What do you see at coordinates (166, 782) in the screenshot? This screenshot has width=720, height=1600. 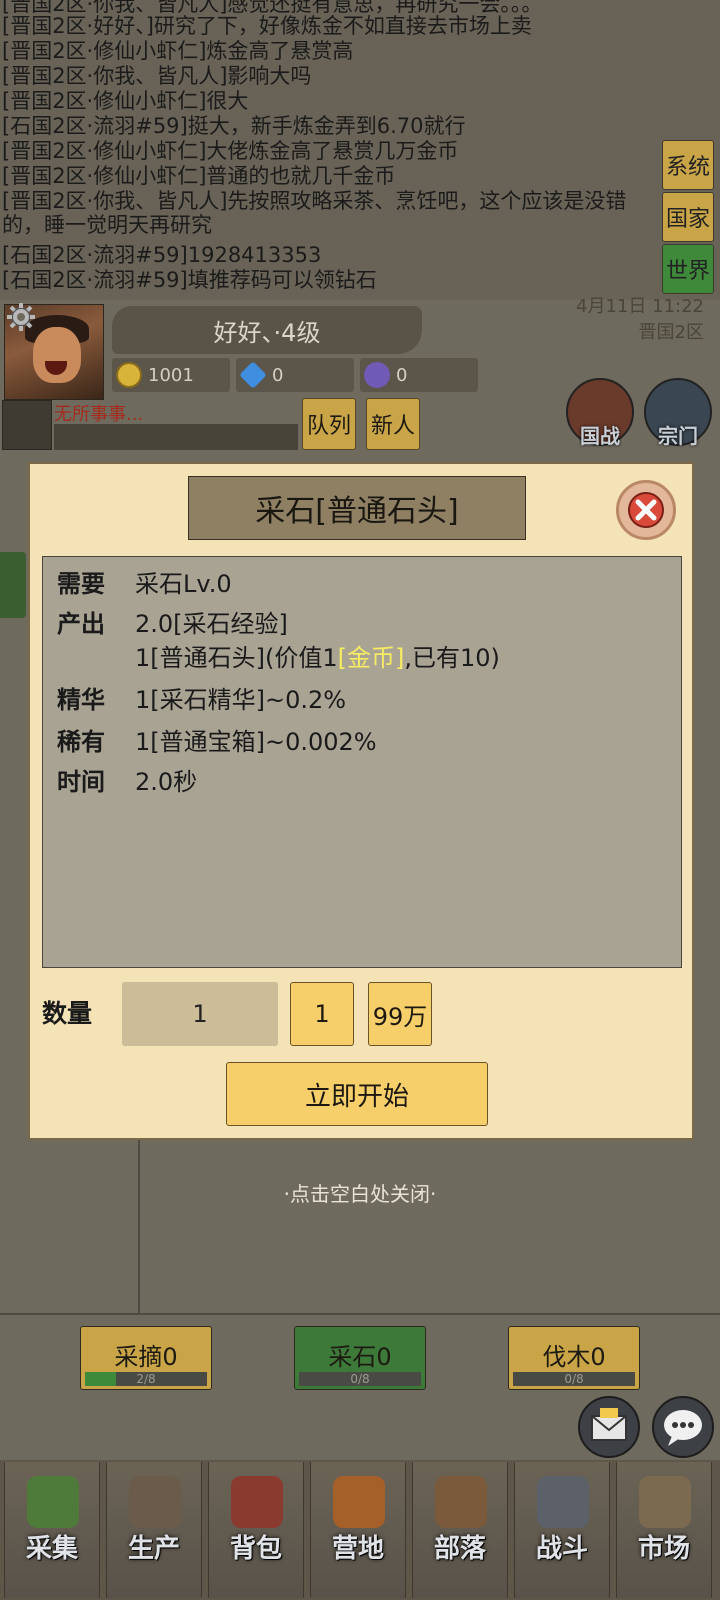 I see `time-value: 2.0秒` at bounding box center [166, 782].